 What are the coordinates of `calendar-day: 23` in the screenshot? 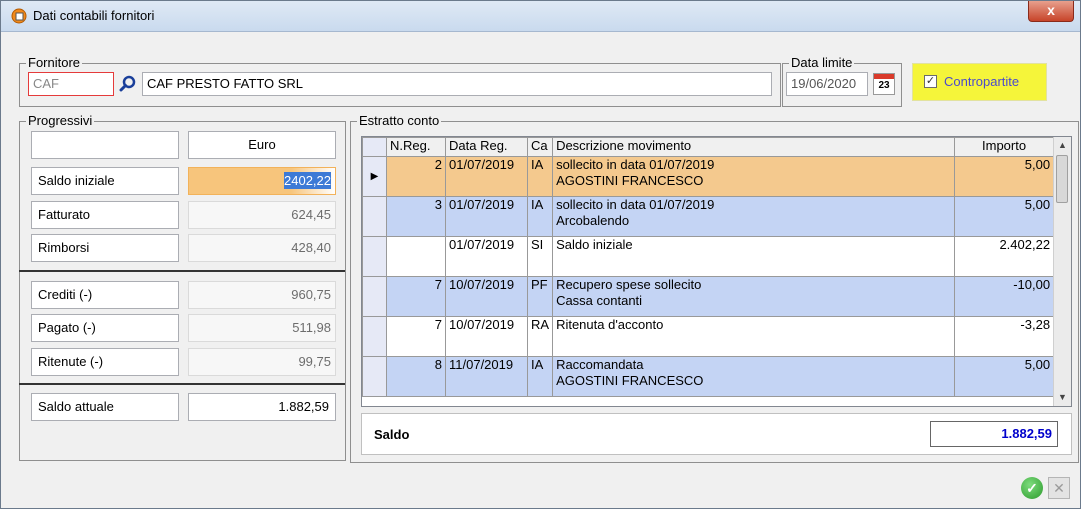 It's located at (884, 85).